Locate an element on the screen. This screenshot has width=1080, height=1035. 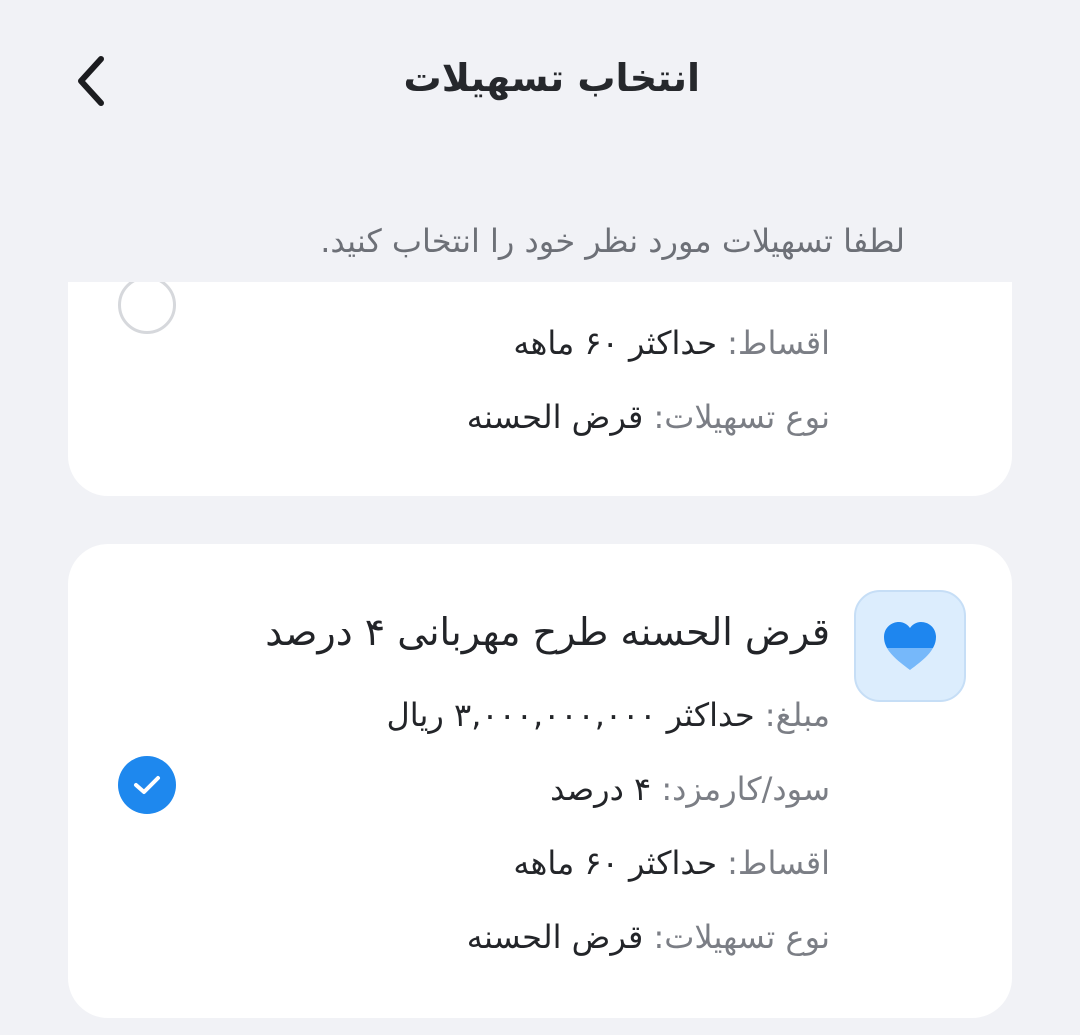
radio-selected is located at coordinates (147, 785).